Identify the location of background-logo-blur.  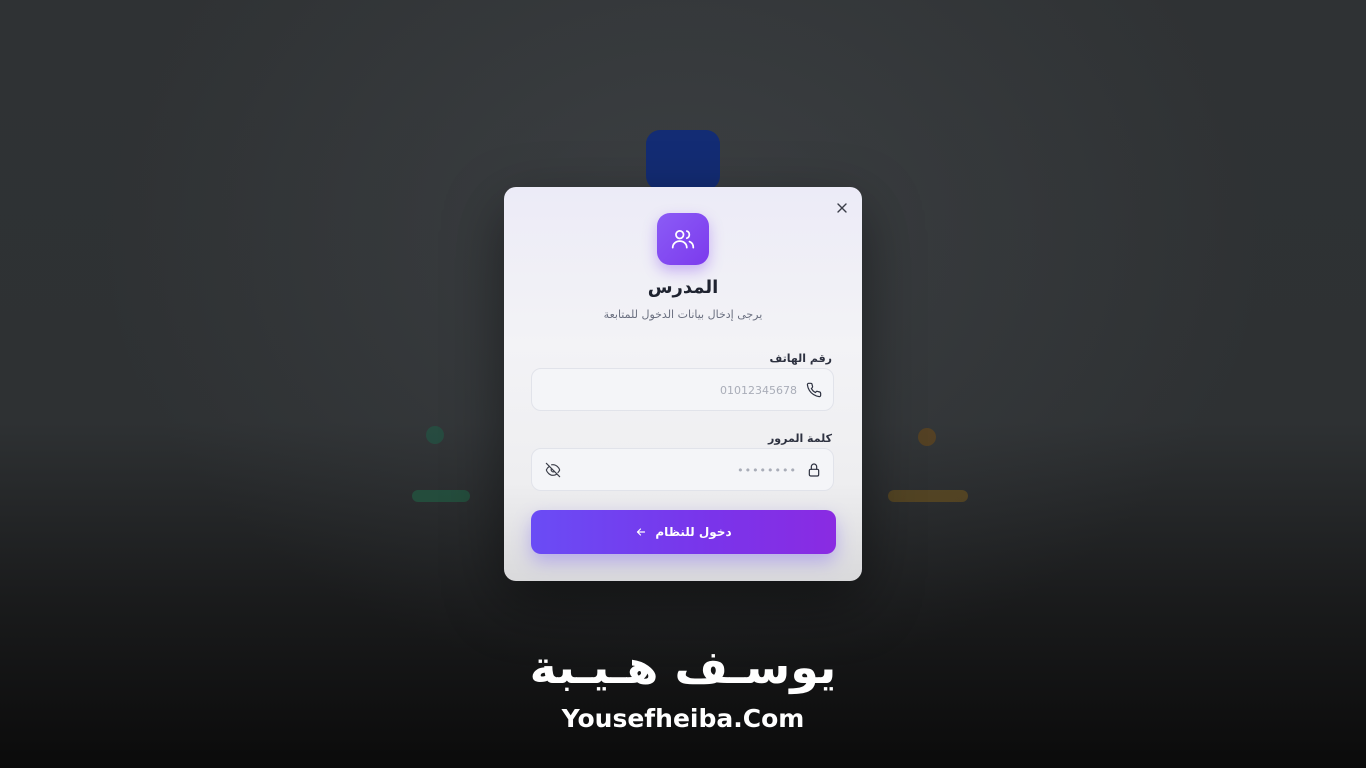
(683, 160).